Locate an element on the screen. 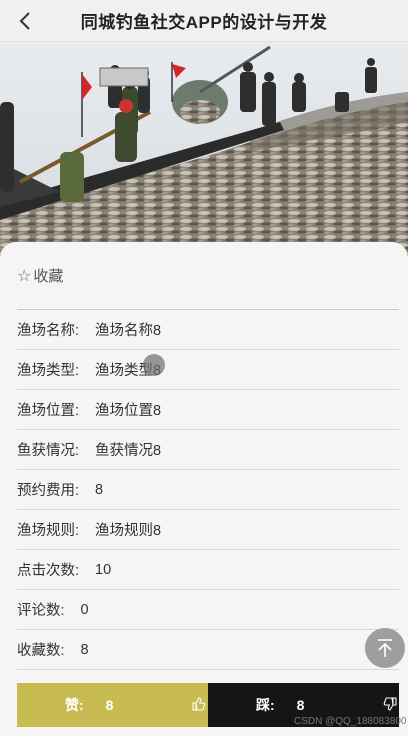 This screenshot has width=408, height=736. arrow-up-to-top-icon is located at coordinates (385, 648).